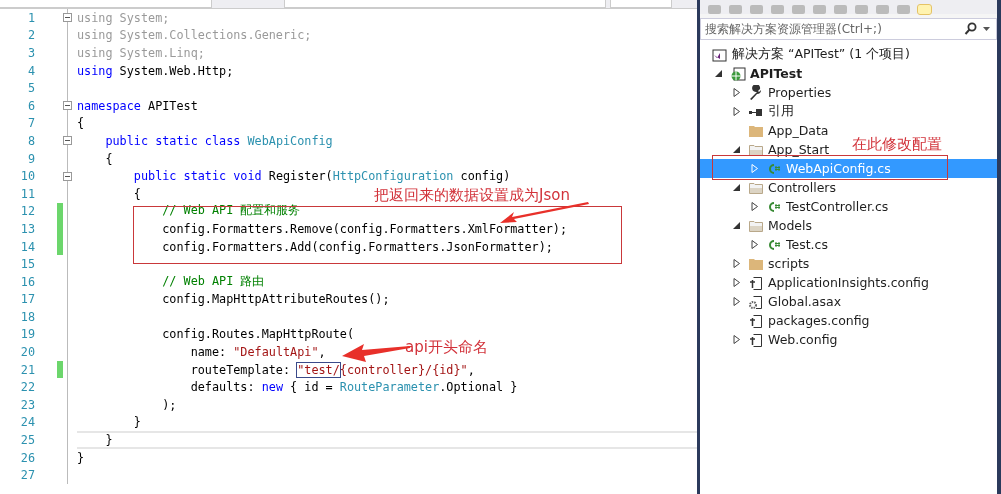 This screenshot has width=1001, height=494. What do you see at coordinates (848, 282) in the screenshot?
I see `tree-item-label: ApplicationInsights.config` at bounding box center [848, 282].